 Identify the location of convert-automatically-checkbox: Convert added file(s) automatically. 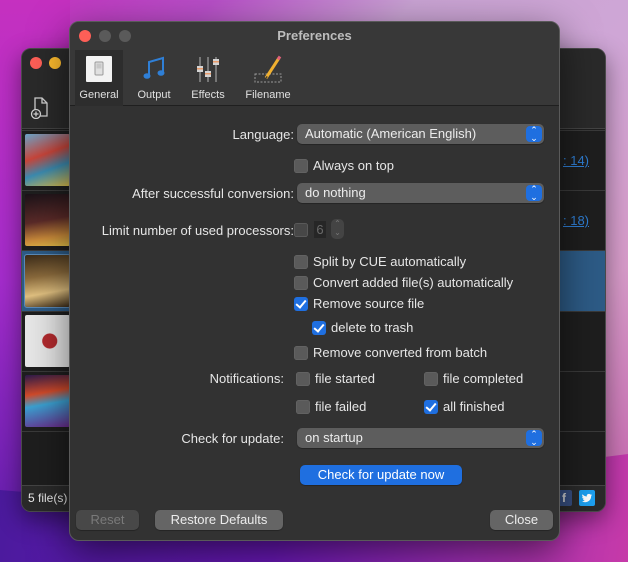
(403, 282).